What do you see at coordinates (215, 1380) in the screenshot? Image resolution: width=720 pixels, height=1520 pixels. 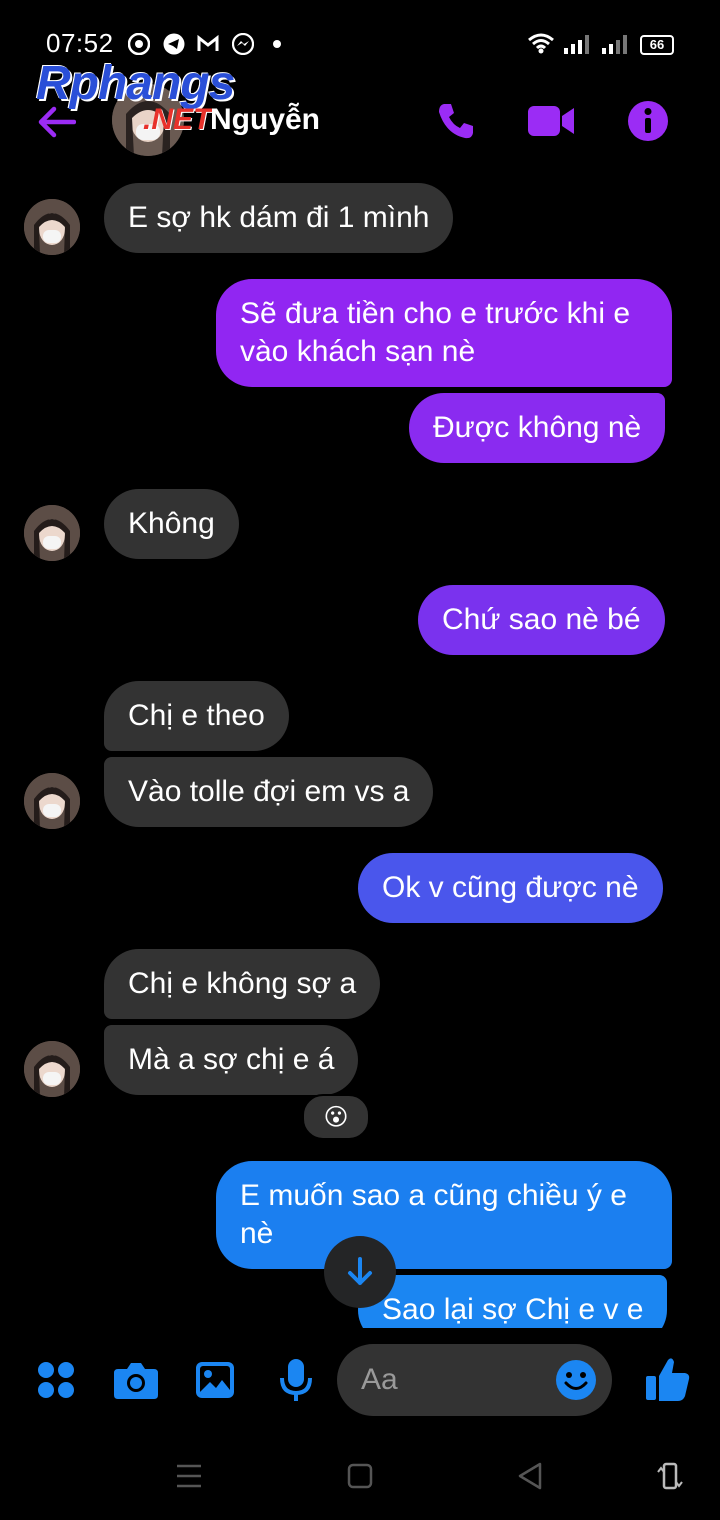 I see `gallery-icon` at bounding box center [215, 1380].